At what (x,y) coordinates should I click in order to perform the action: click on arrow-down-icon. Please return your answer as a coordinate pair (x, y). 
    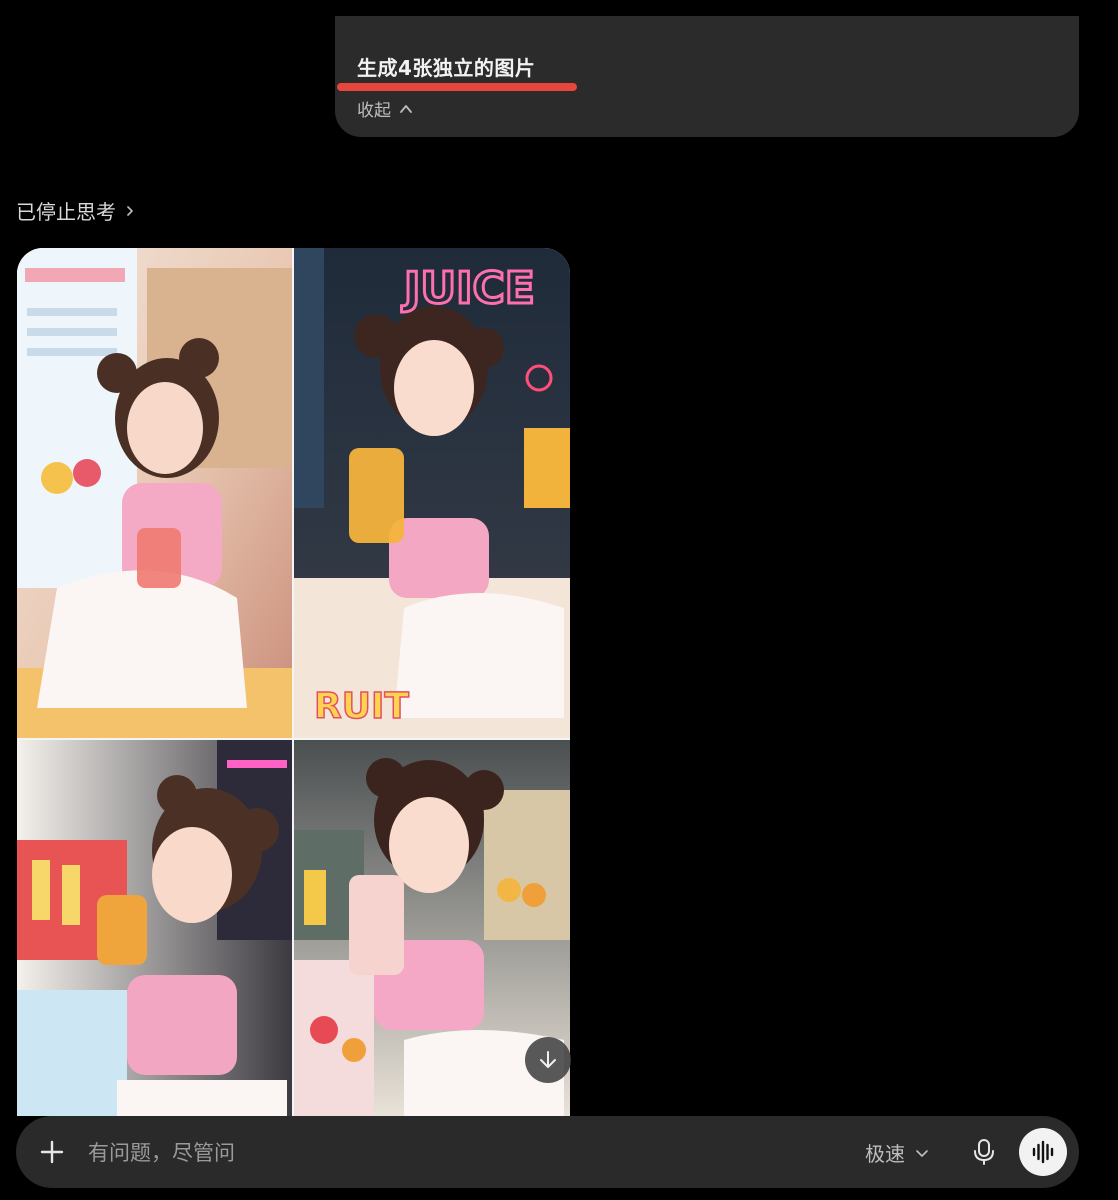
    Looking at the image, I should click on (548, 1059).